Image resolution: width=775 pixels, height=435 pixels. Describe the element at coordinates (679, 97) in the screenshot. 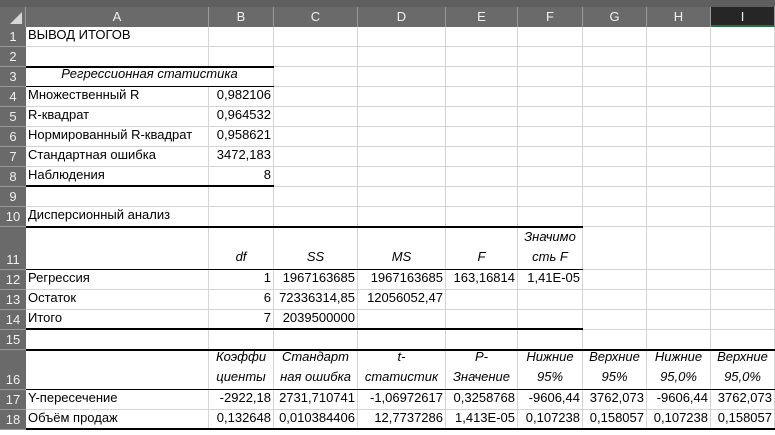

I see `cell-h4` at that location.